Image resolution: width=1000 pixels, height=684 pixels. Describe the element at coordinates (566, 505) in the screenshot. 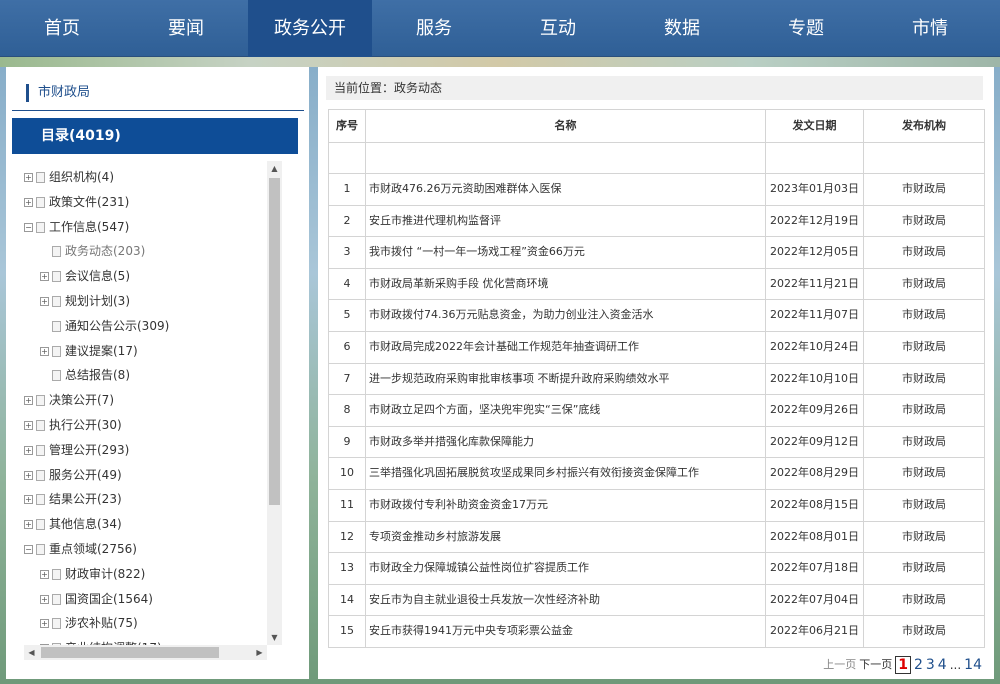

I see `row-title-link: 市财政拨付专利补助资金资金17万元` at that location.